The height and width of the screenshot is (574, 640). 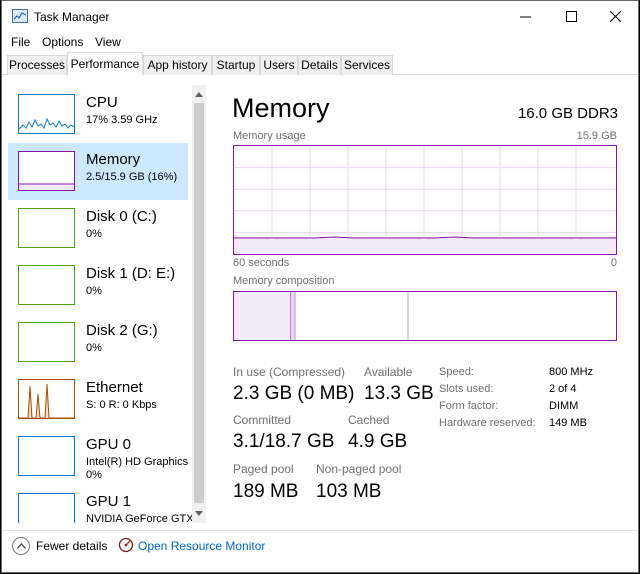 I want to click on resource-item-ethernet: Ethernet S: 0 R: 0 Kbps, so click(x=98, y=399).